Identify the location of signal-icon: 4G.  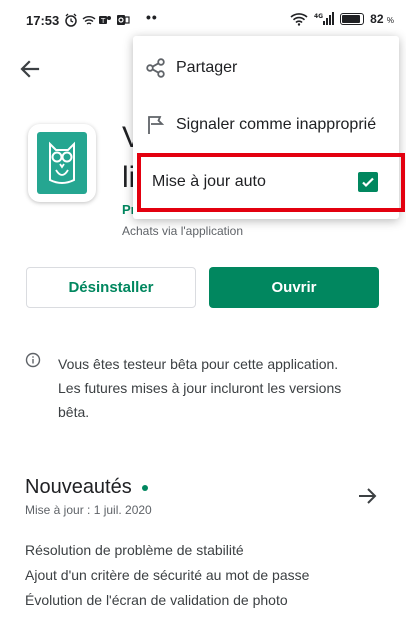
(324, 18).